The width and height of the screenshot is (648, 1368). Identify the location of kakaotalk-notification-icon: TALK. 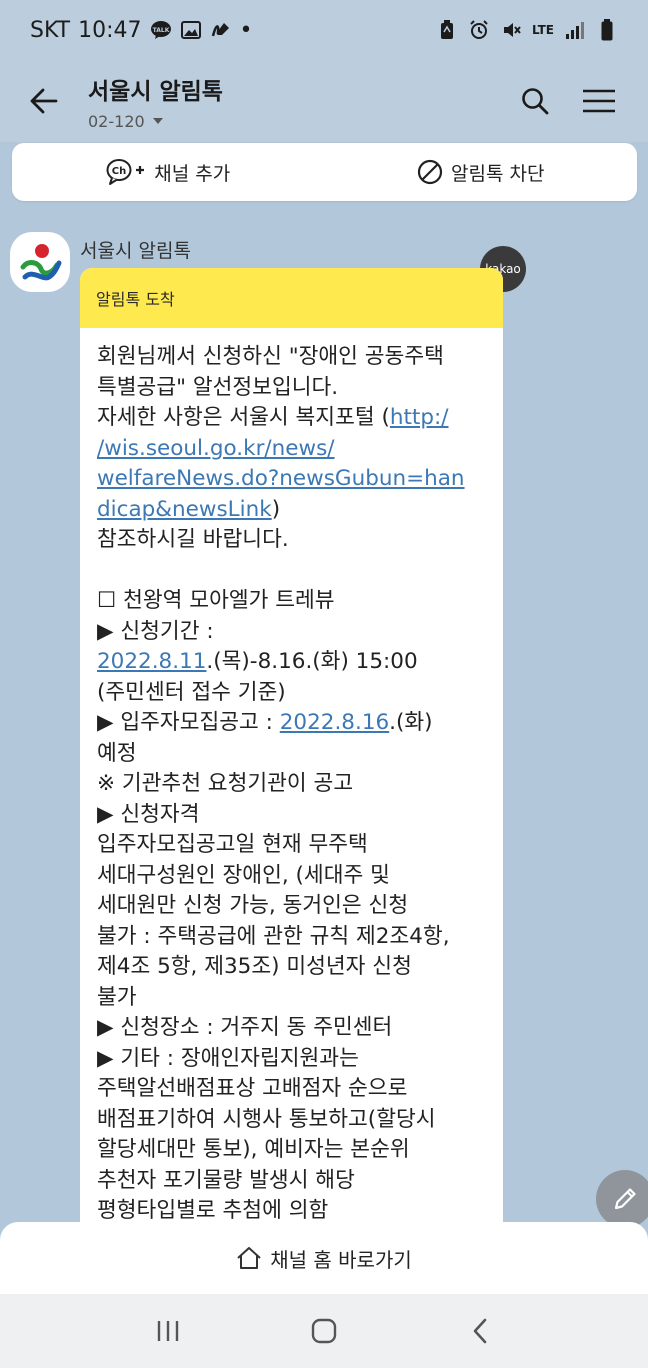
(161, 30).